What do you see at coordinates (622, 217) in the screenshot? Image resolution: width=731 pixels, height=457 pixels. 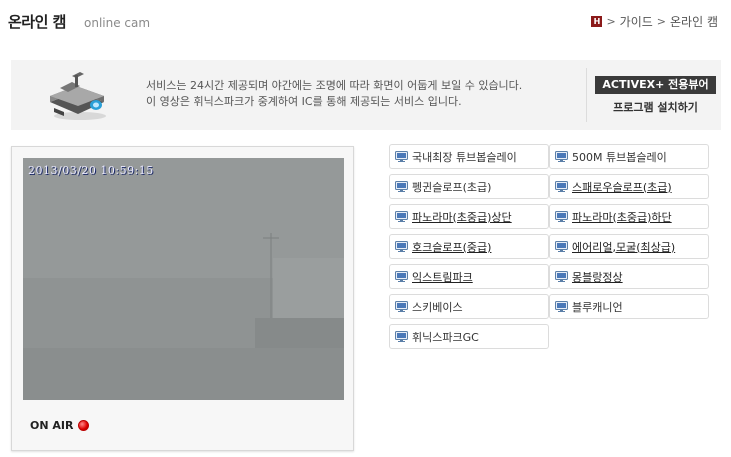 I see `camera-list-item-label: 파노라마(초중급)하단` at bounding box center [622, 217].